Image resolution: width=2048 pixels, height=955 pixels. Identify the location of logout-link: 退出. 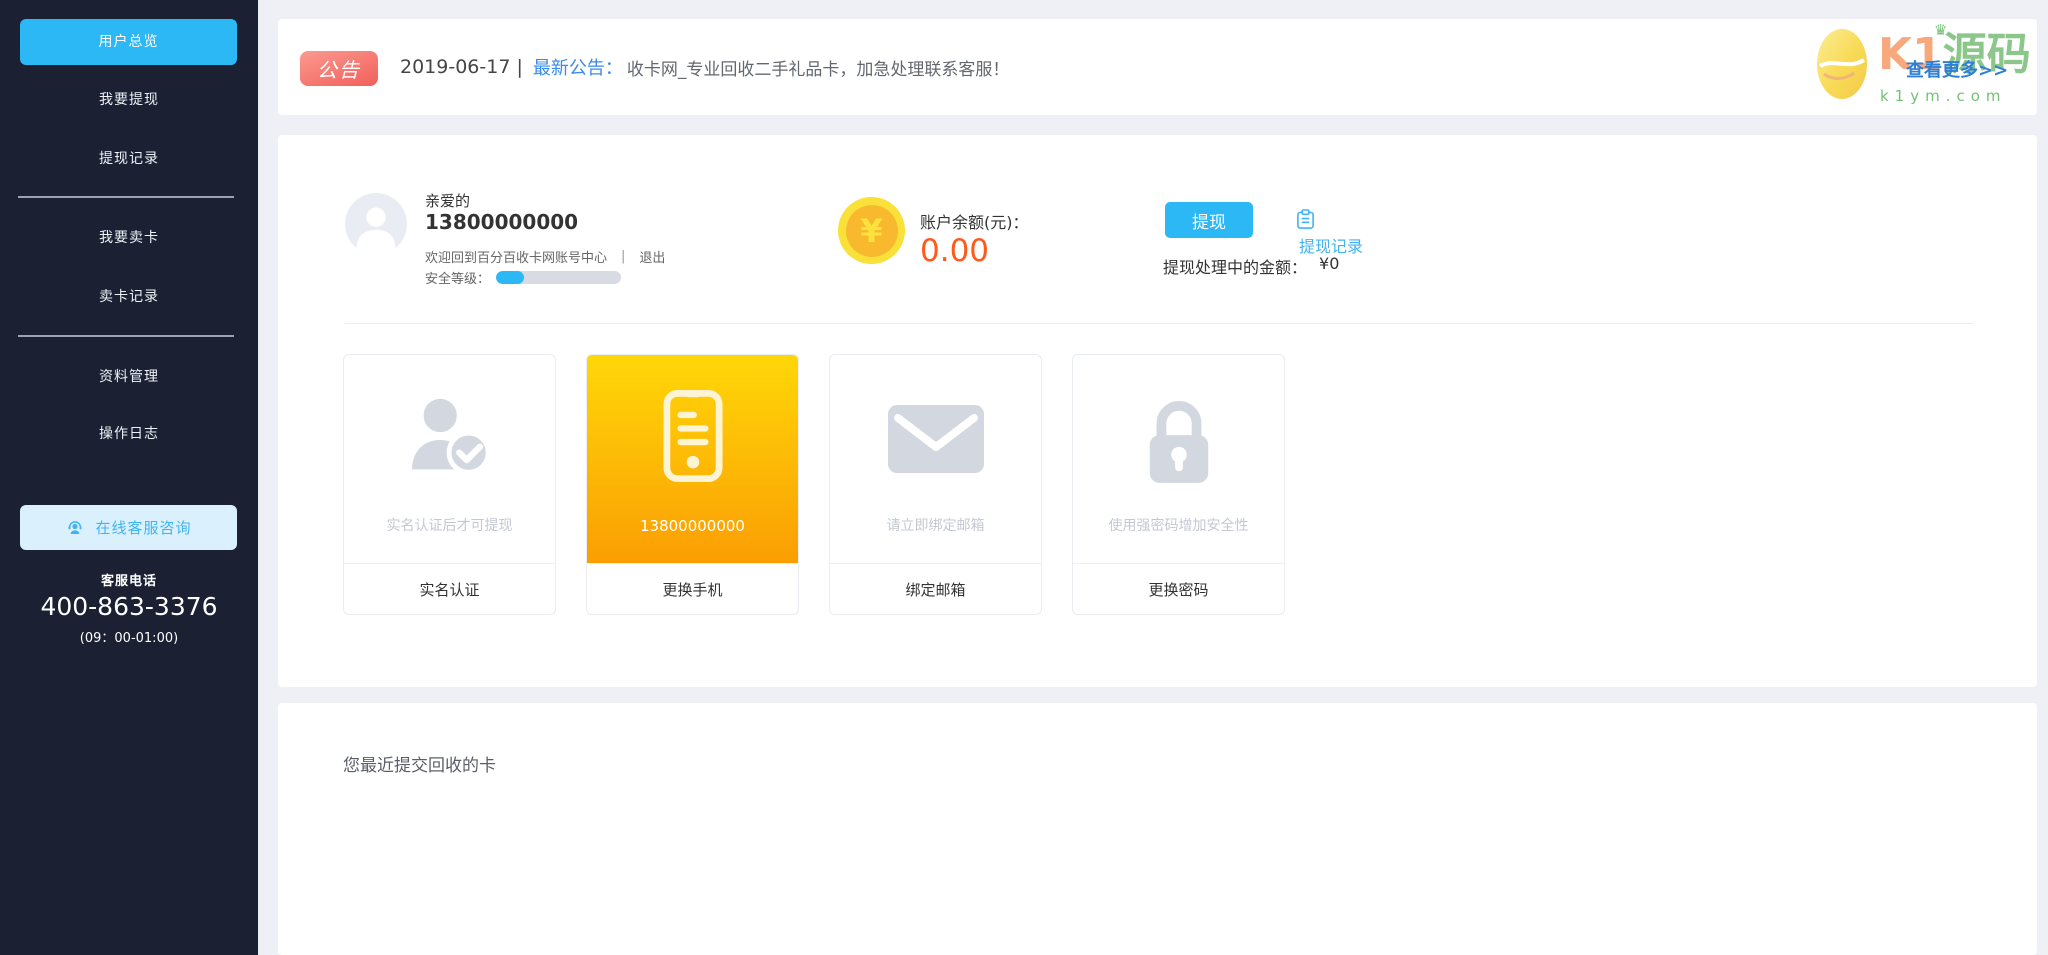
(652, 256).